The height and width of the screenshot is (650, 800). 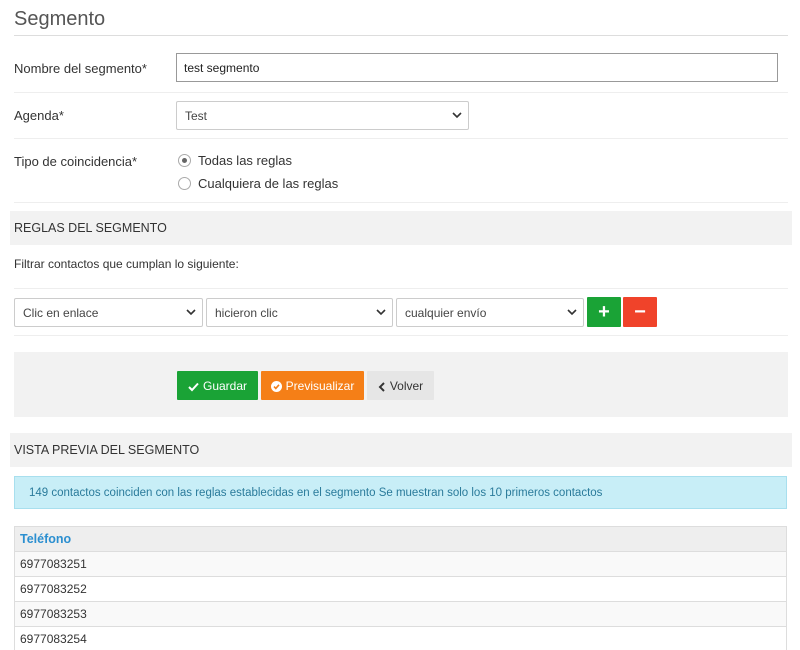 What do you see at coordinates (193, 386) in the screenshot?
I see `check-icon` at bounding box center [193, 386].